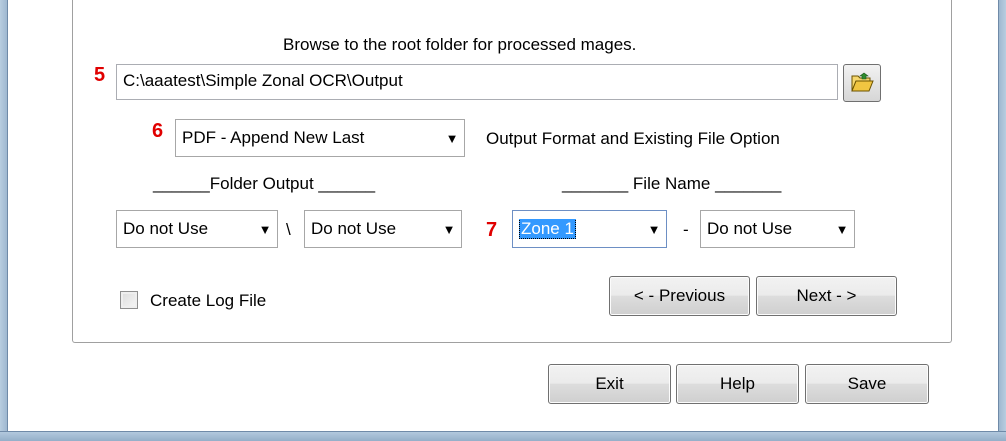 This screenshot has height=441, width=1006. I want to click on help-button: Help, so click(737, 384).